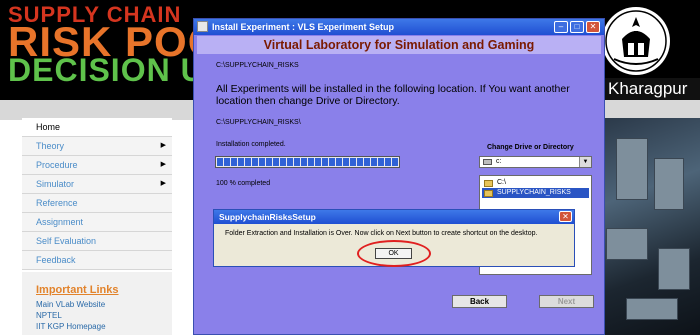  I want to click on nav-item-assignment: Assignment, so click(97, 222).